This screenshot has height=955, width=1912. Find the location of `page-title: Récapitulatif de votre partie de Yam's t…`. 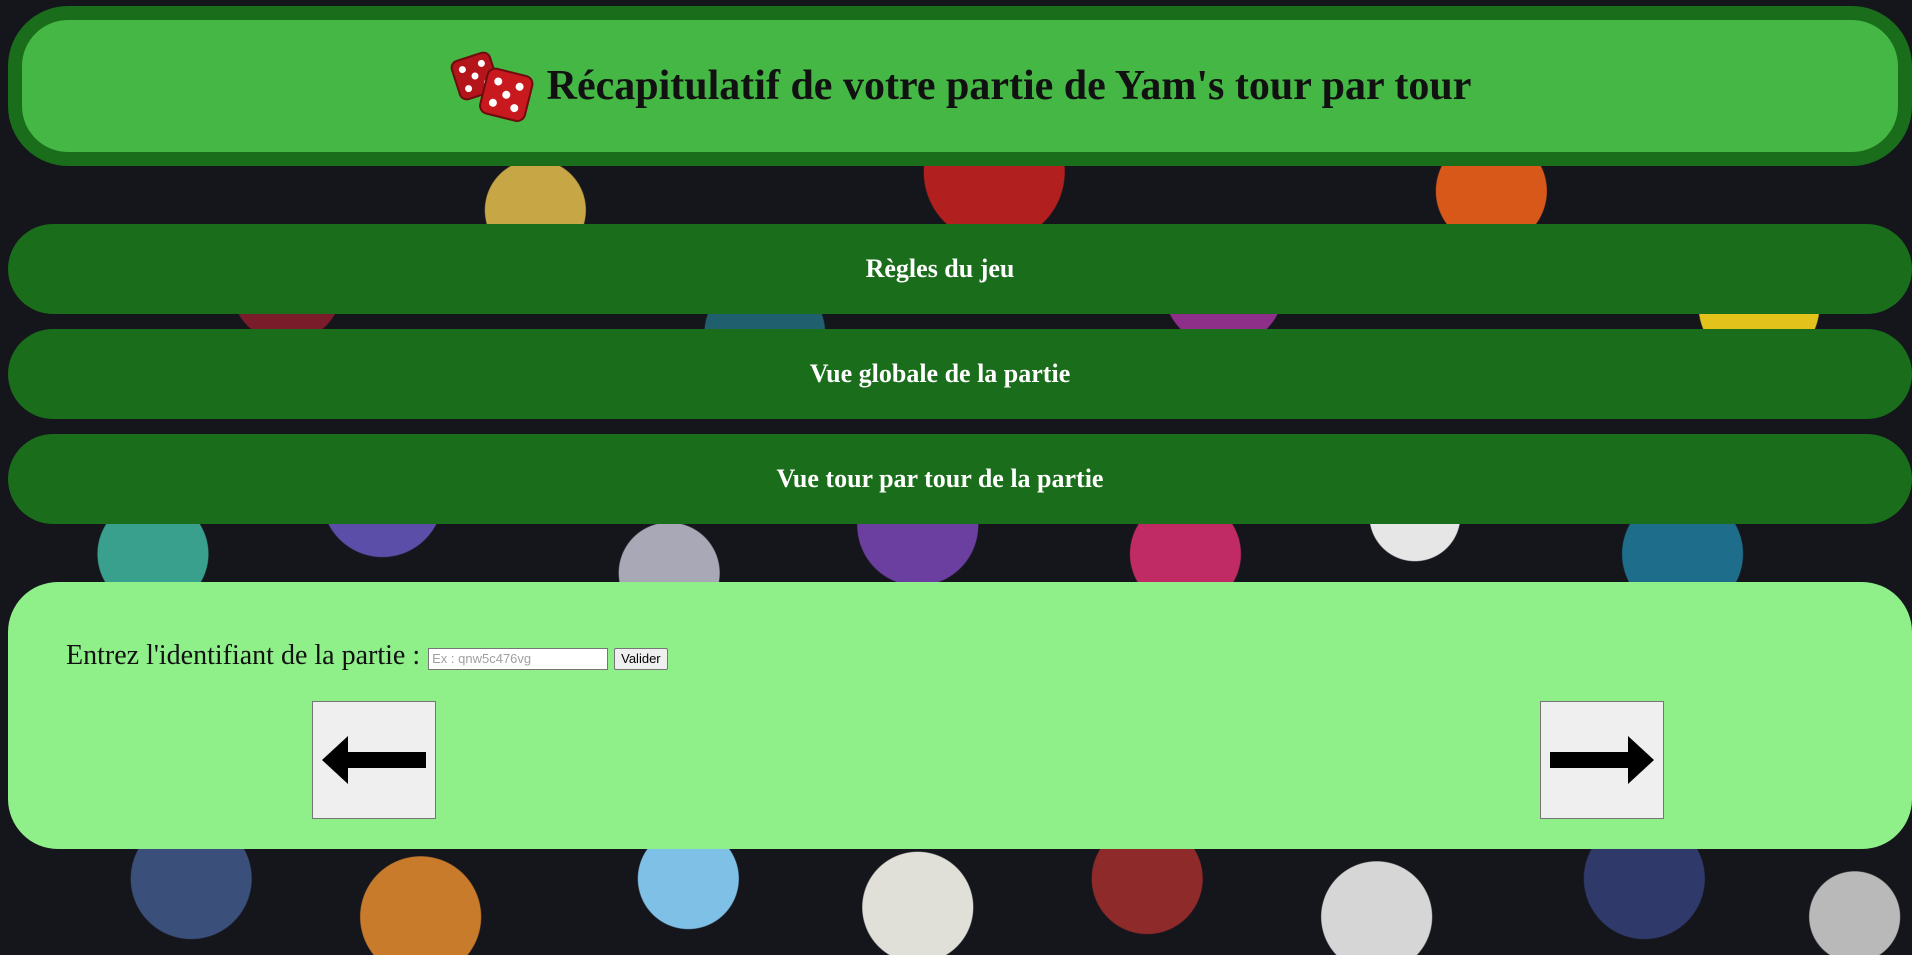

page-title: Récapitulatif de votre partie de Yam's t… is located at coordinates (1009, 86).